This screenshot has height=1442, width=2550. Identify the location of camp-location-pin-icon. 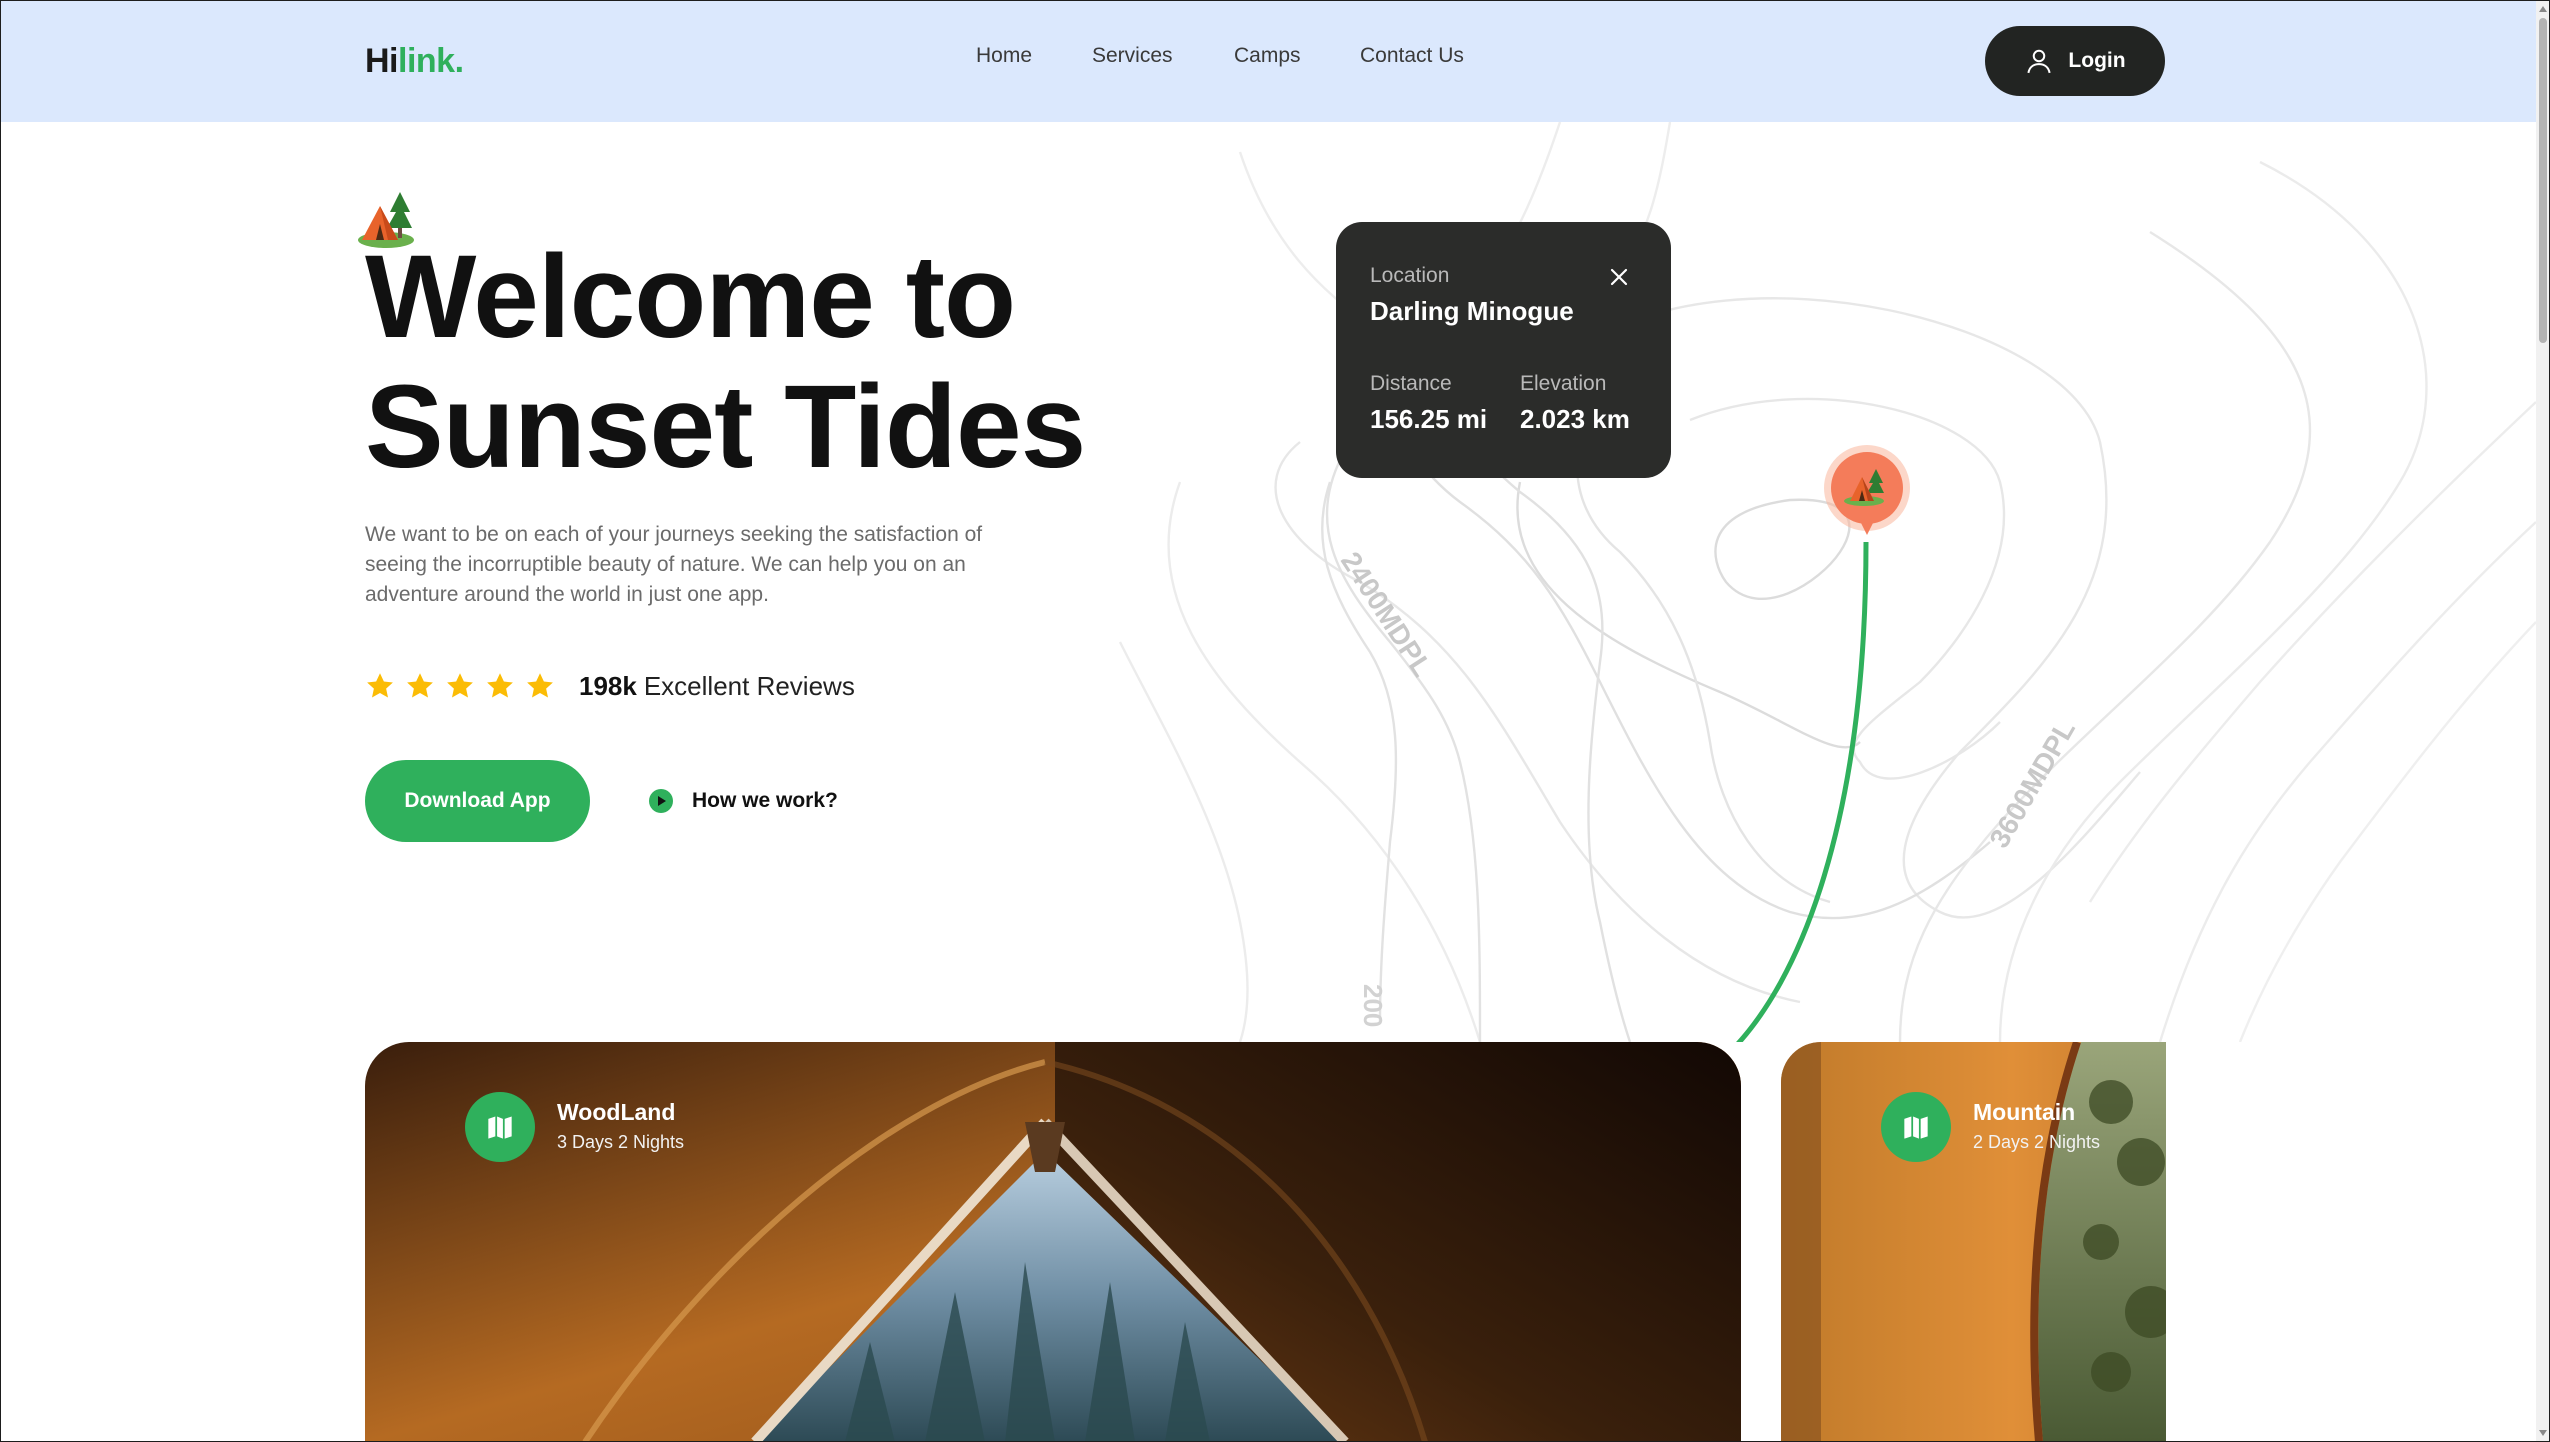
(1867, 494).